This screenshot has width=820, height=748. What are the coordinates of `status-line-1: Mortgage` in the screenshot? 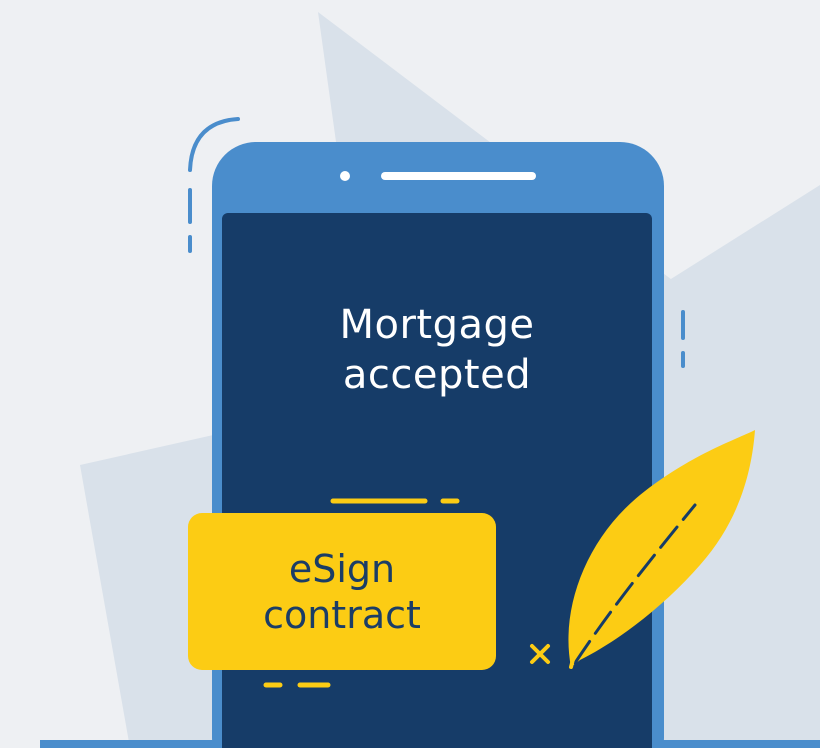 It's located at (437, 325).